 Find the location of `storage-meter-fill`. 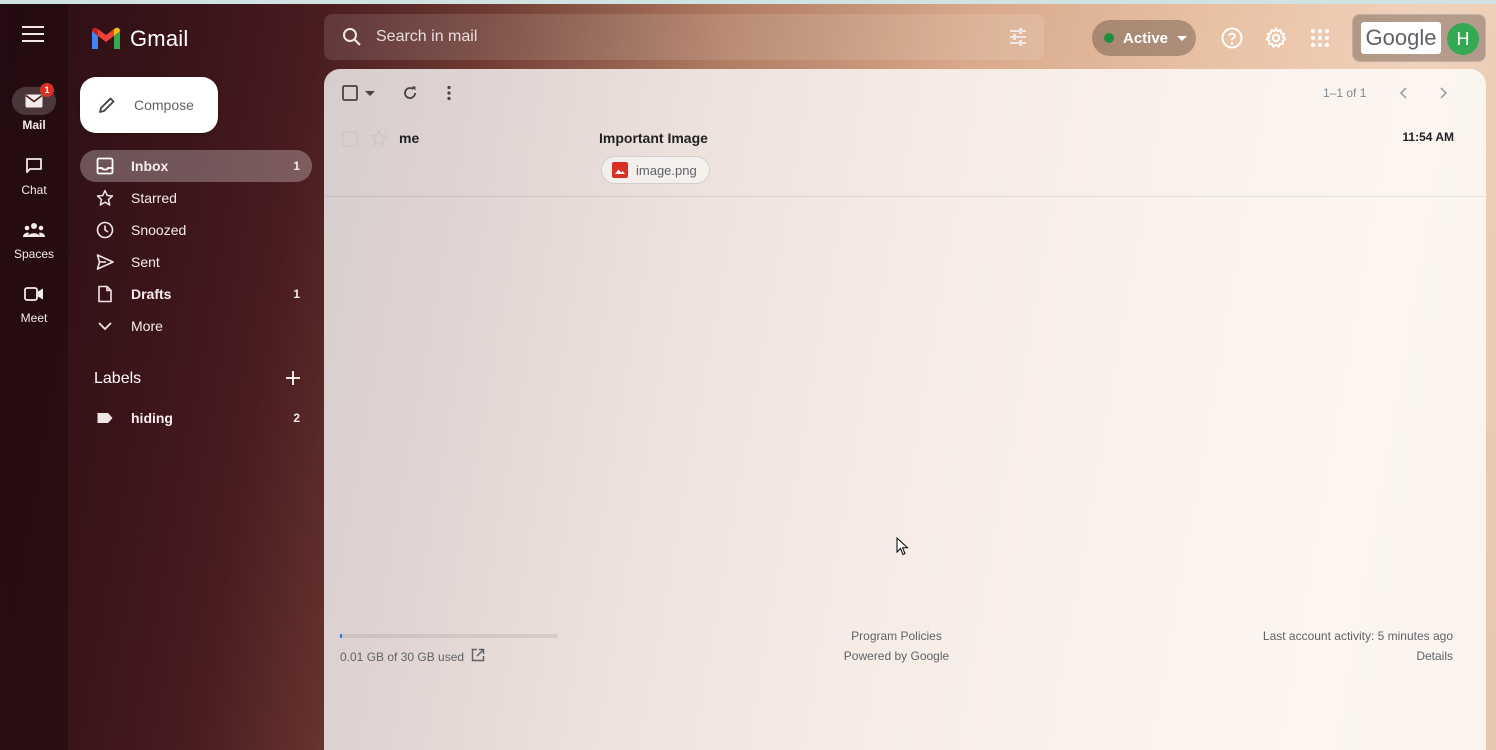

storage-meter-fill is located at coordinates (341, 636).